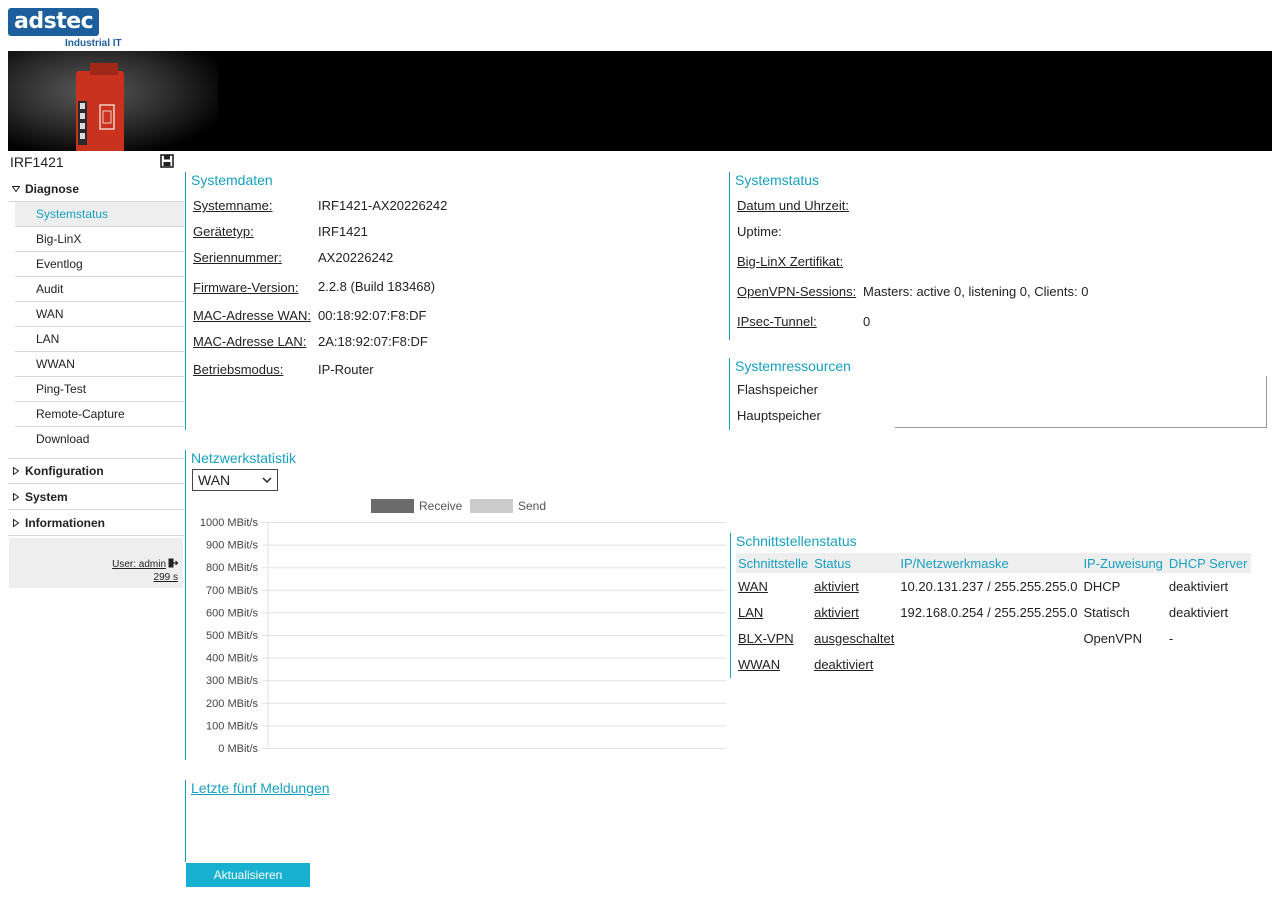 Image resolution: width=1280 pixels, height=900 pixels. What do you see at coordinates (855, 664) in the screenshot?
I see `status-link: deaktiviert` at bounding box center [855, 664].